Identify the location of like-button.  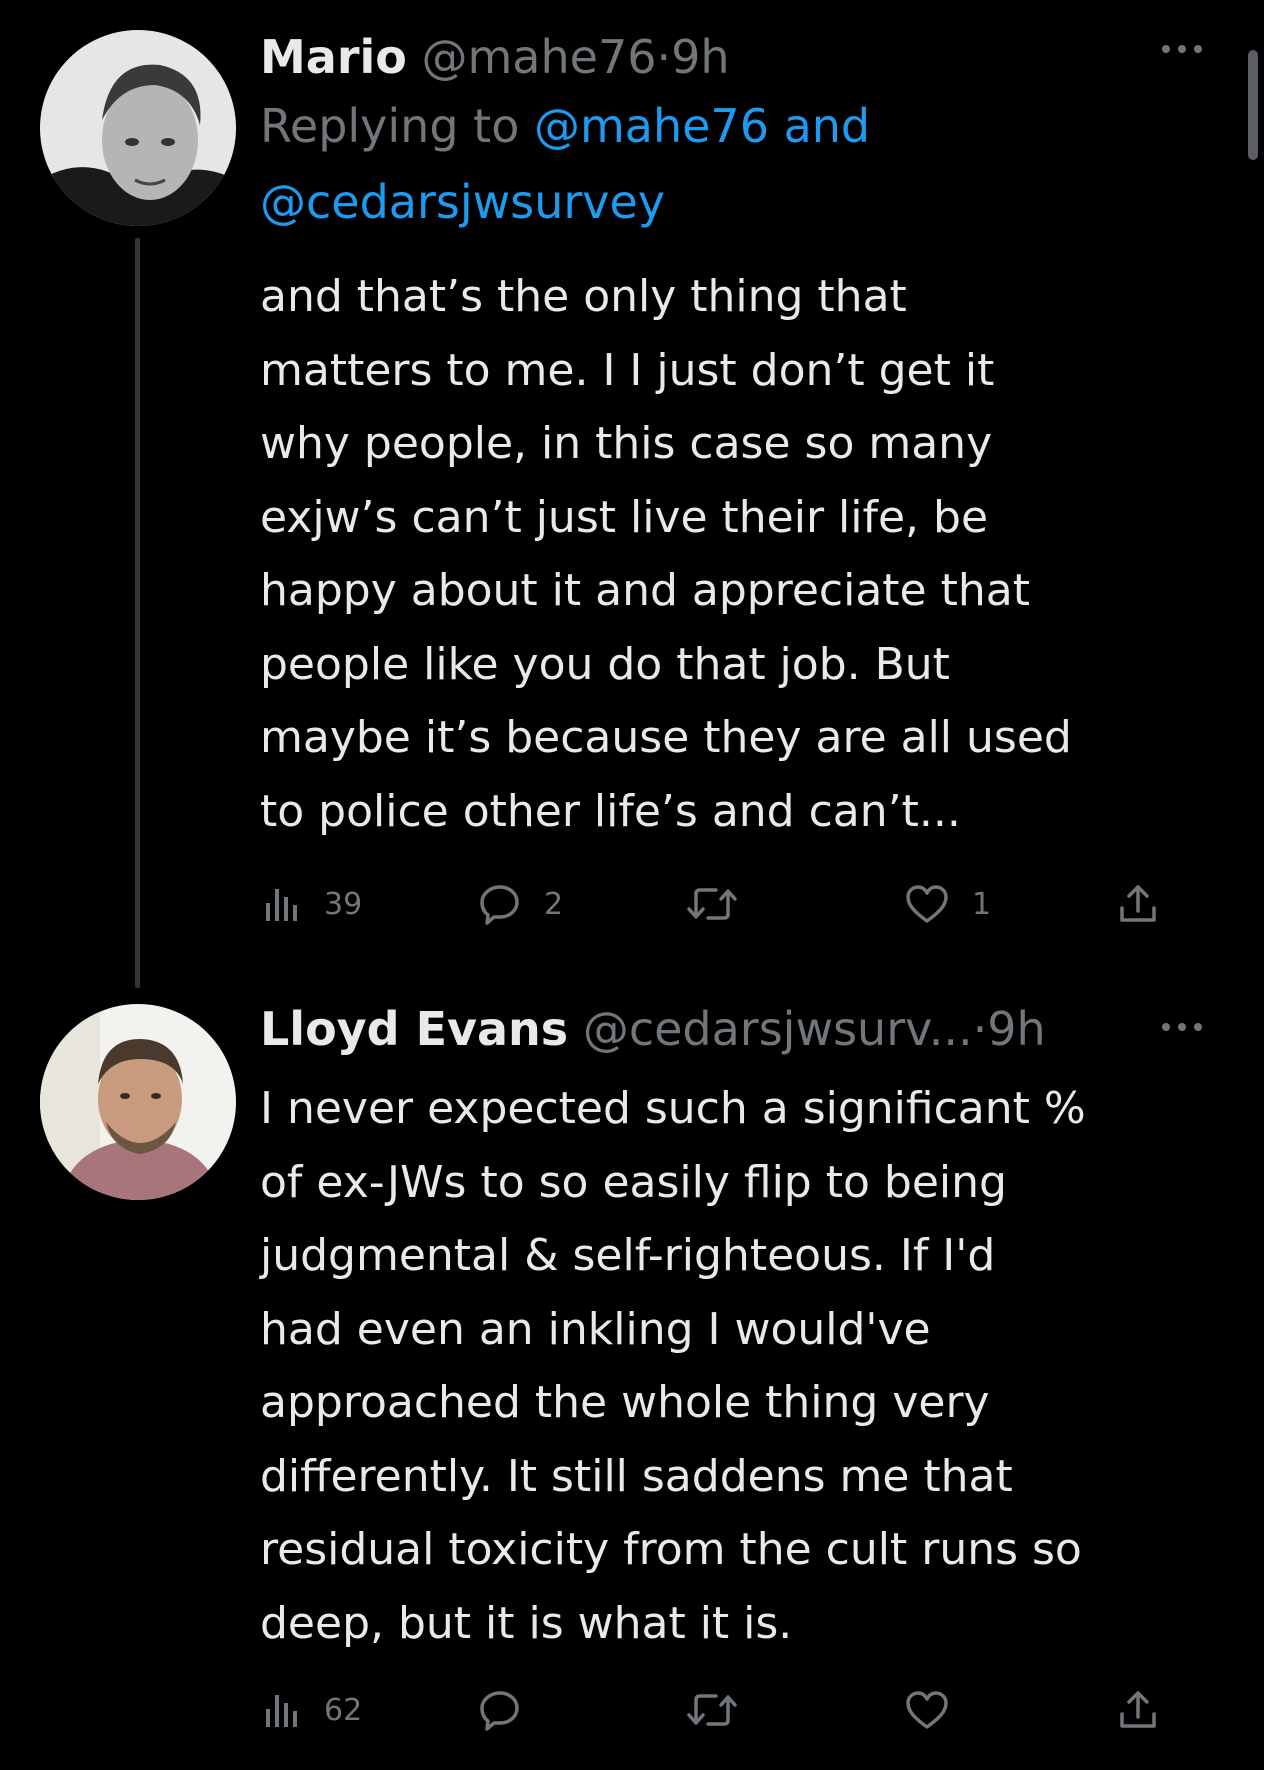
(938, 1710).